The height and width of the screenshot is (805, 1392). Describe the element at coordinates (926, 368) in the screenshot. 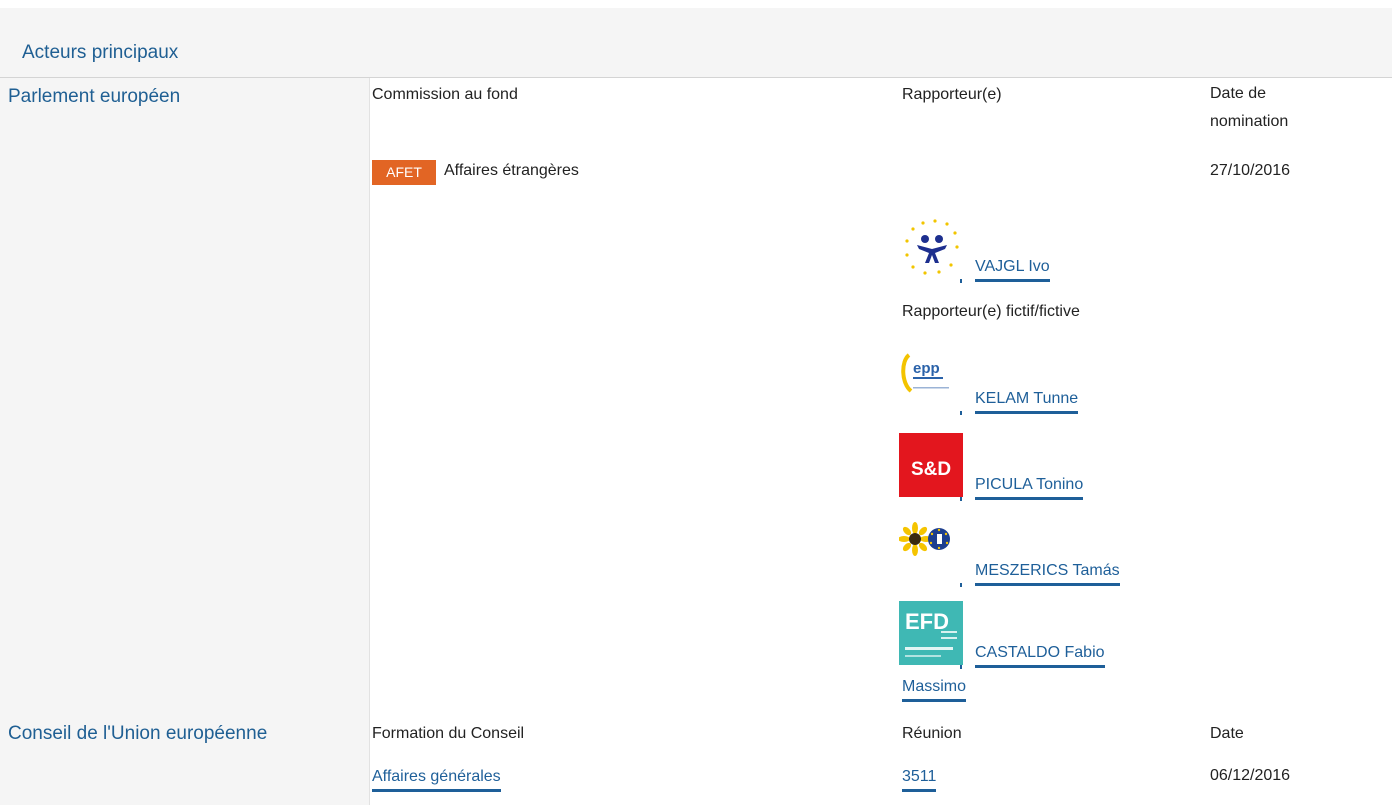

I see `epp-logo-text: epp` at that location.